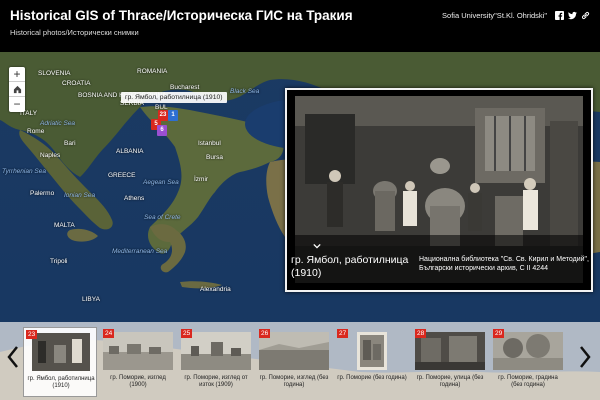 This screenshot has width=600, height=400. Describe the element at coordinates (80, 195) in the screenshot. I see `map-label-ionian: Ionian Sea` at that location.